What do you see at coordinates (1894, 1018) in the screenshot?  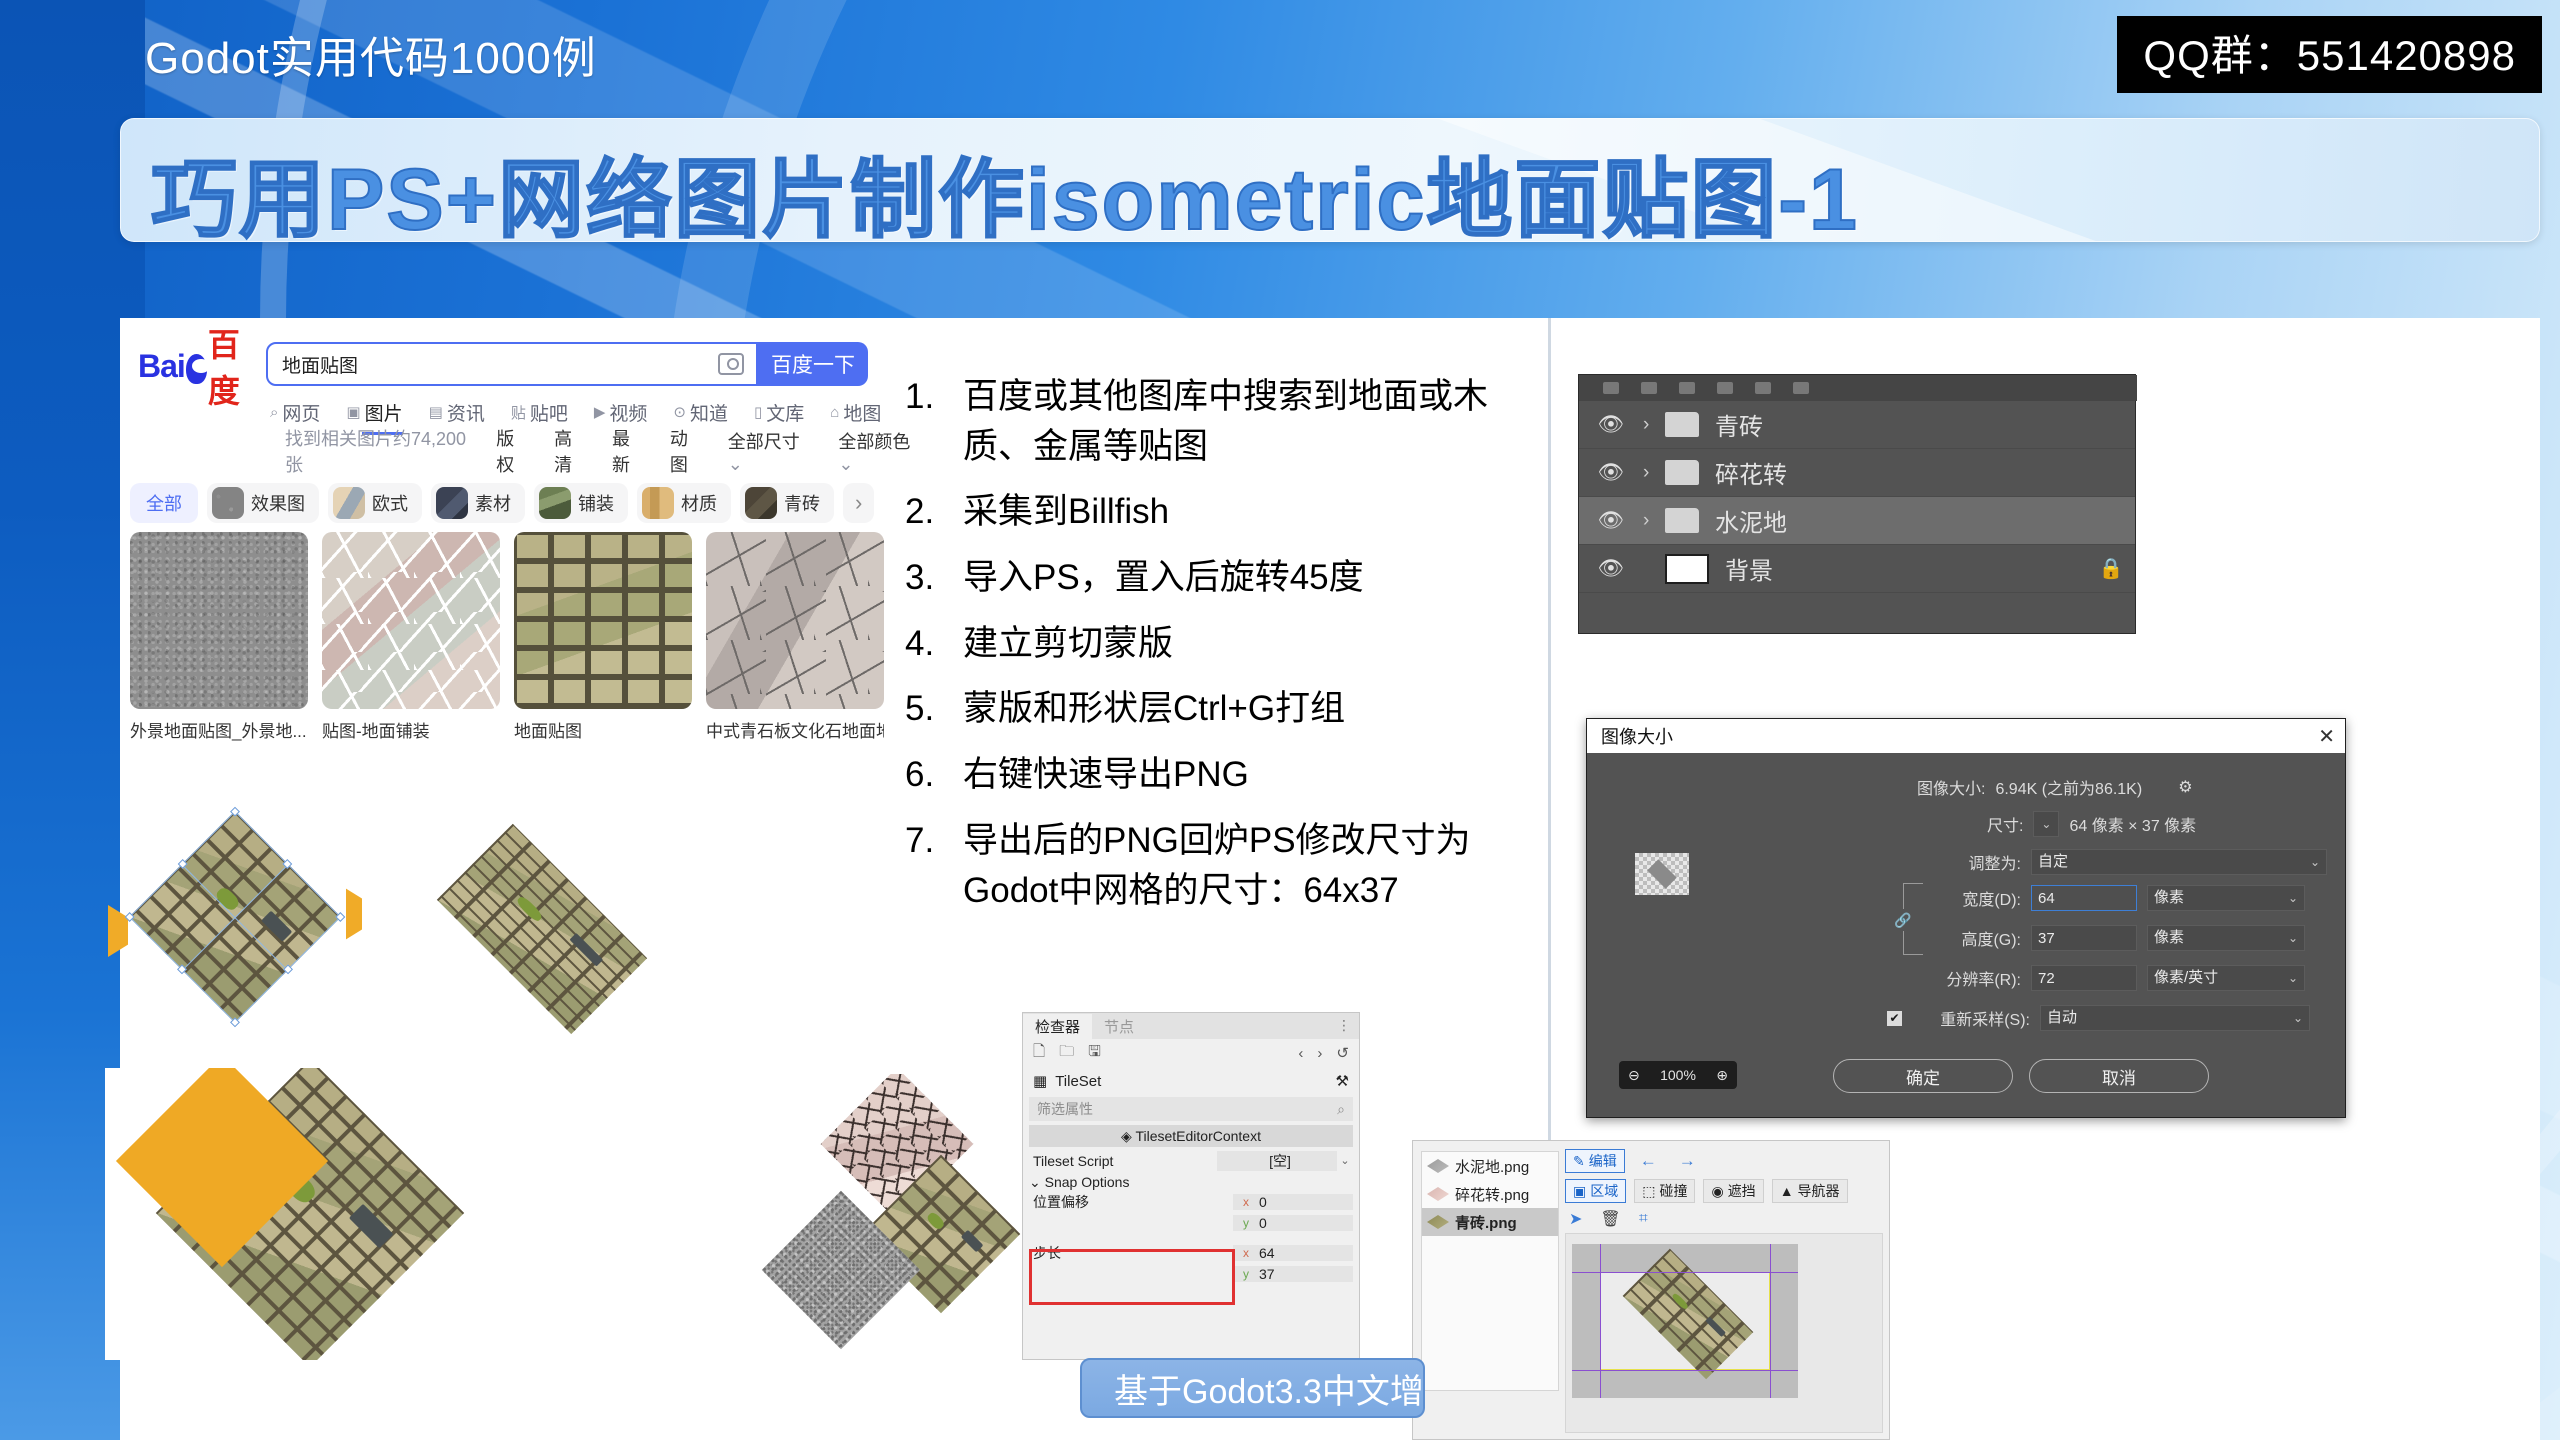 I see `resample-checkbox: ✔` at bounding box center [1894, 1018].